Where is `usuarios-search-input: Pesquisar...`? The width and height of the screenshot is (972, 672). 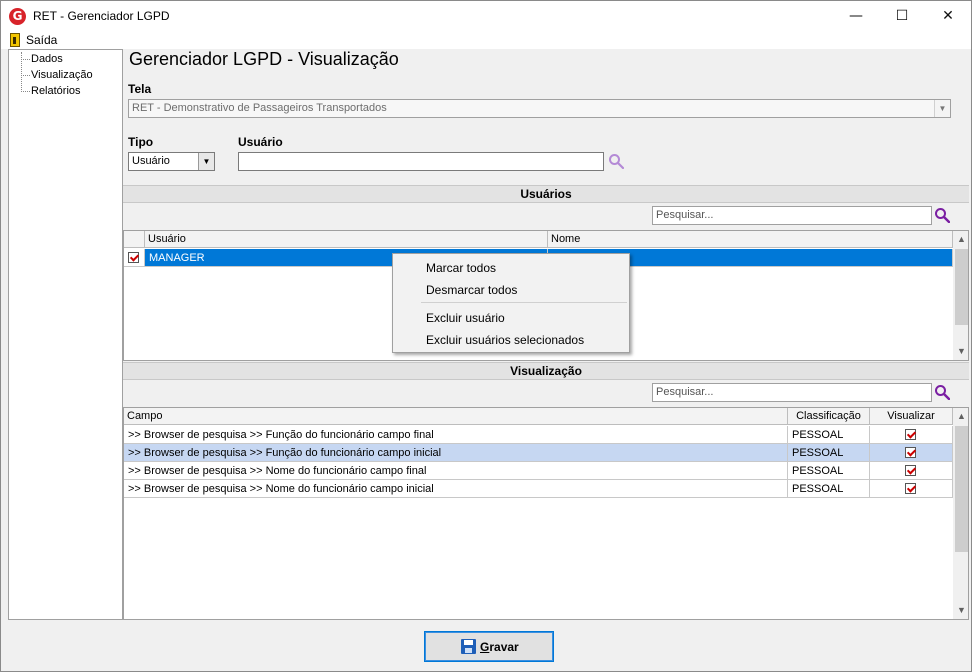
usuarios-search-input: Pesquisar... is located at coordinates (792, 215).